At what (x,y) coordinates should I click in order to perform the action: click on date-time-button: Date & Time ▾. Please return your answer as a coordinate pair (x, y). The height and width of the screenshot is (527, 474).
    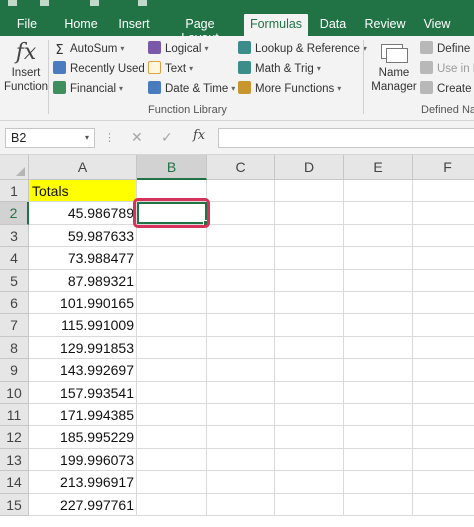
    Looking at the image, I should click on (191, 89).